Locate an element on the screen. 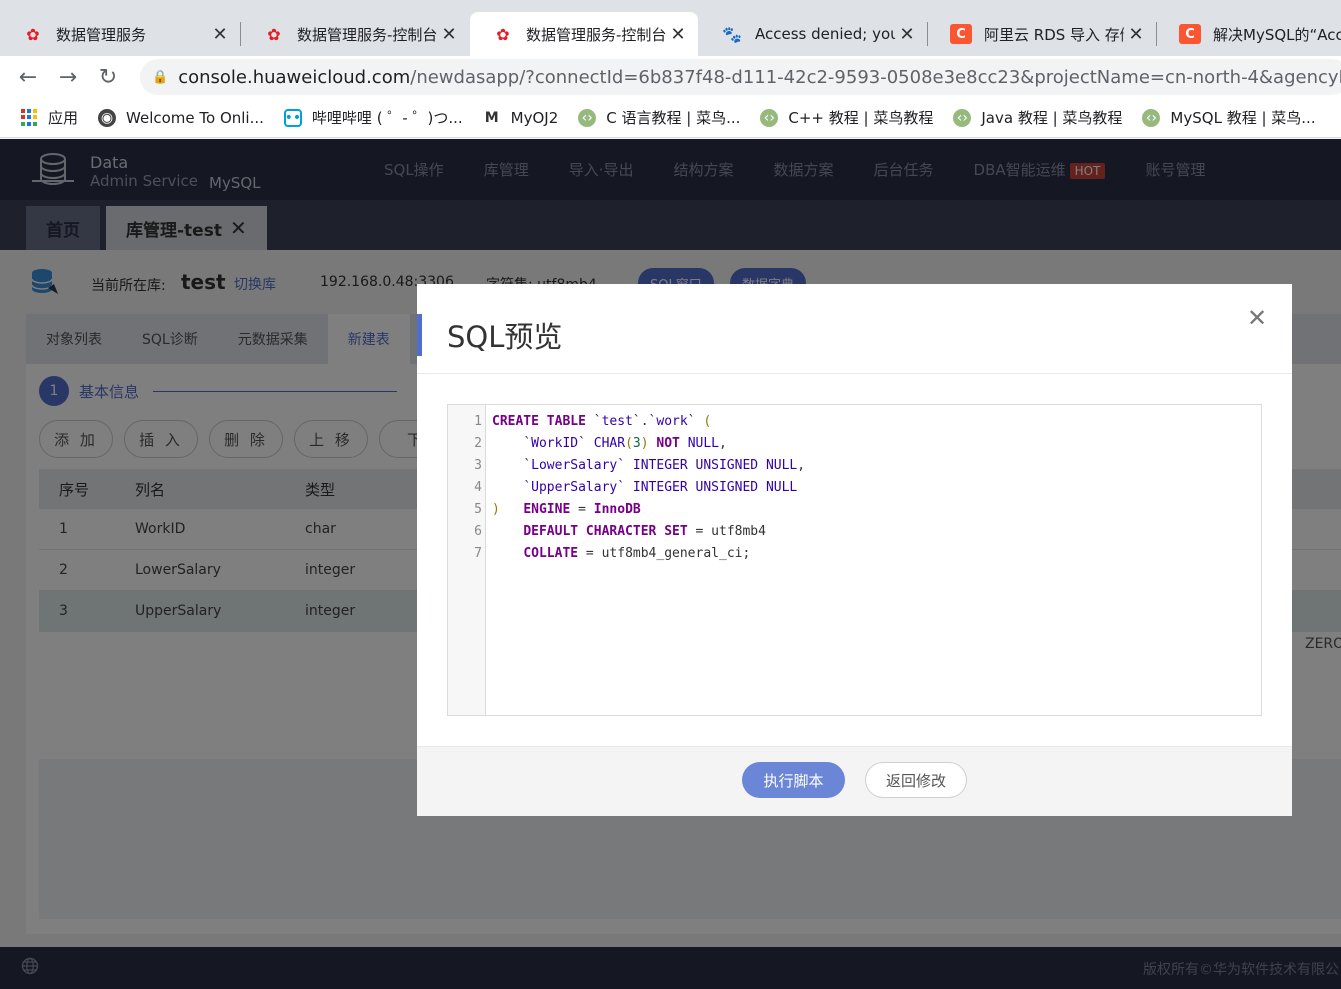 This screenshot has width=1341, height=989. divider is located at coordinates (854, 373).